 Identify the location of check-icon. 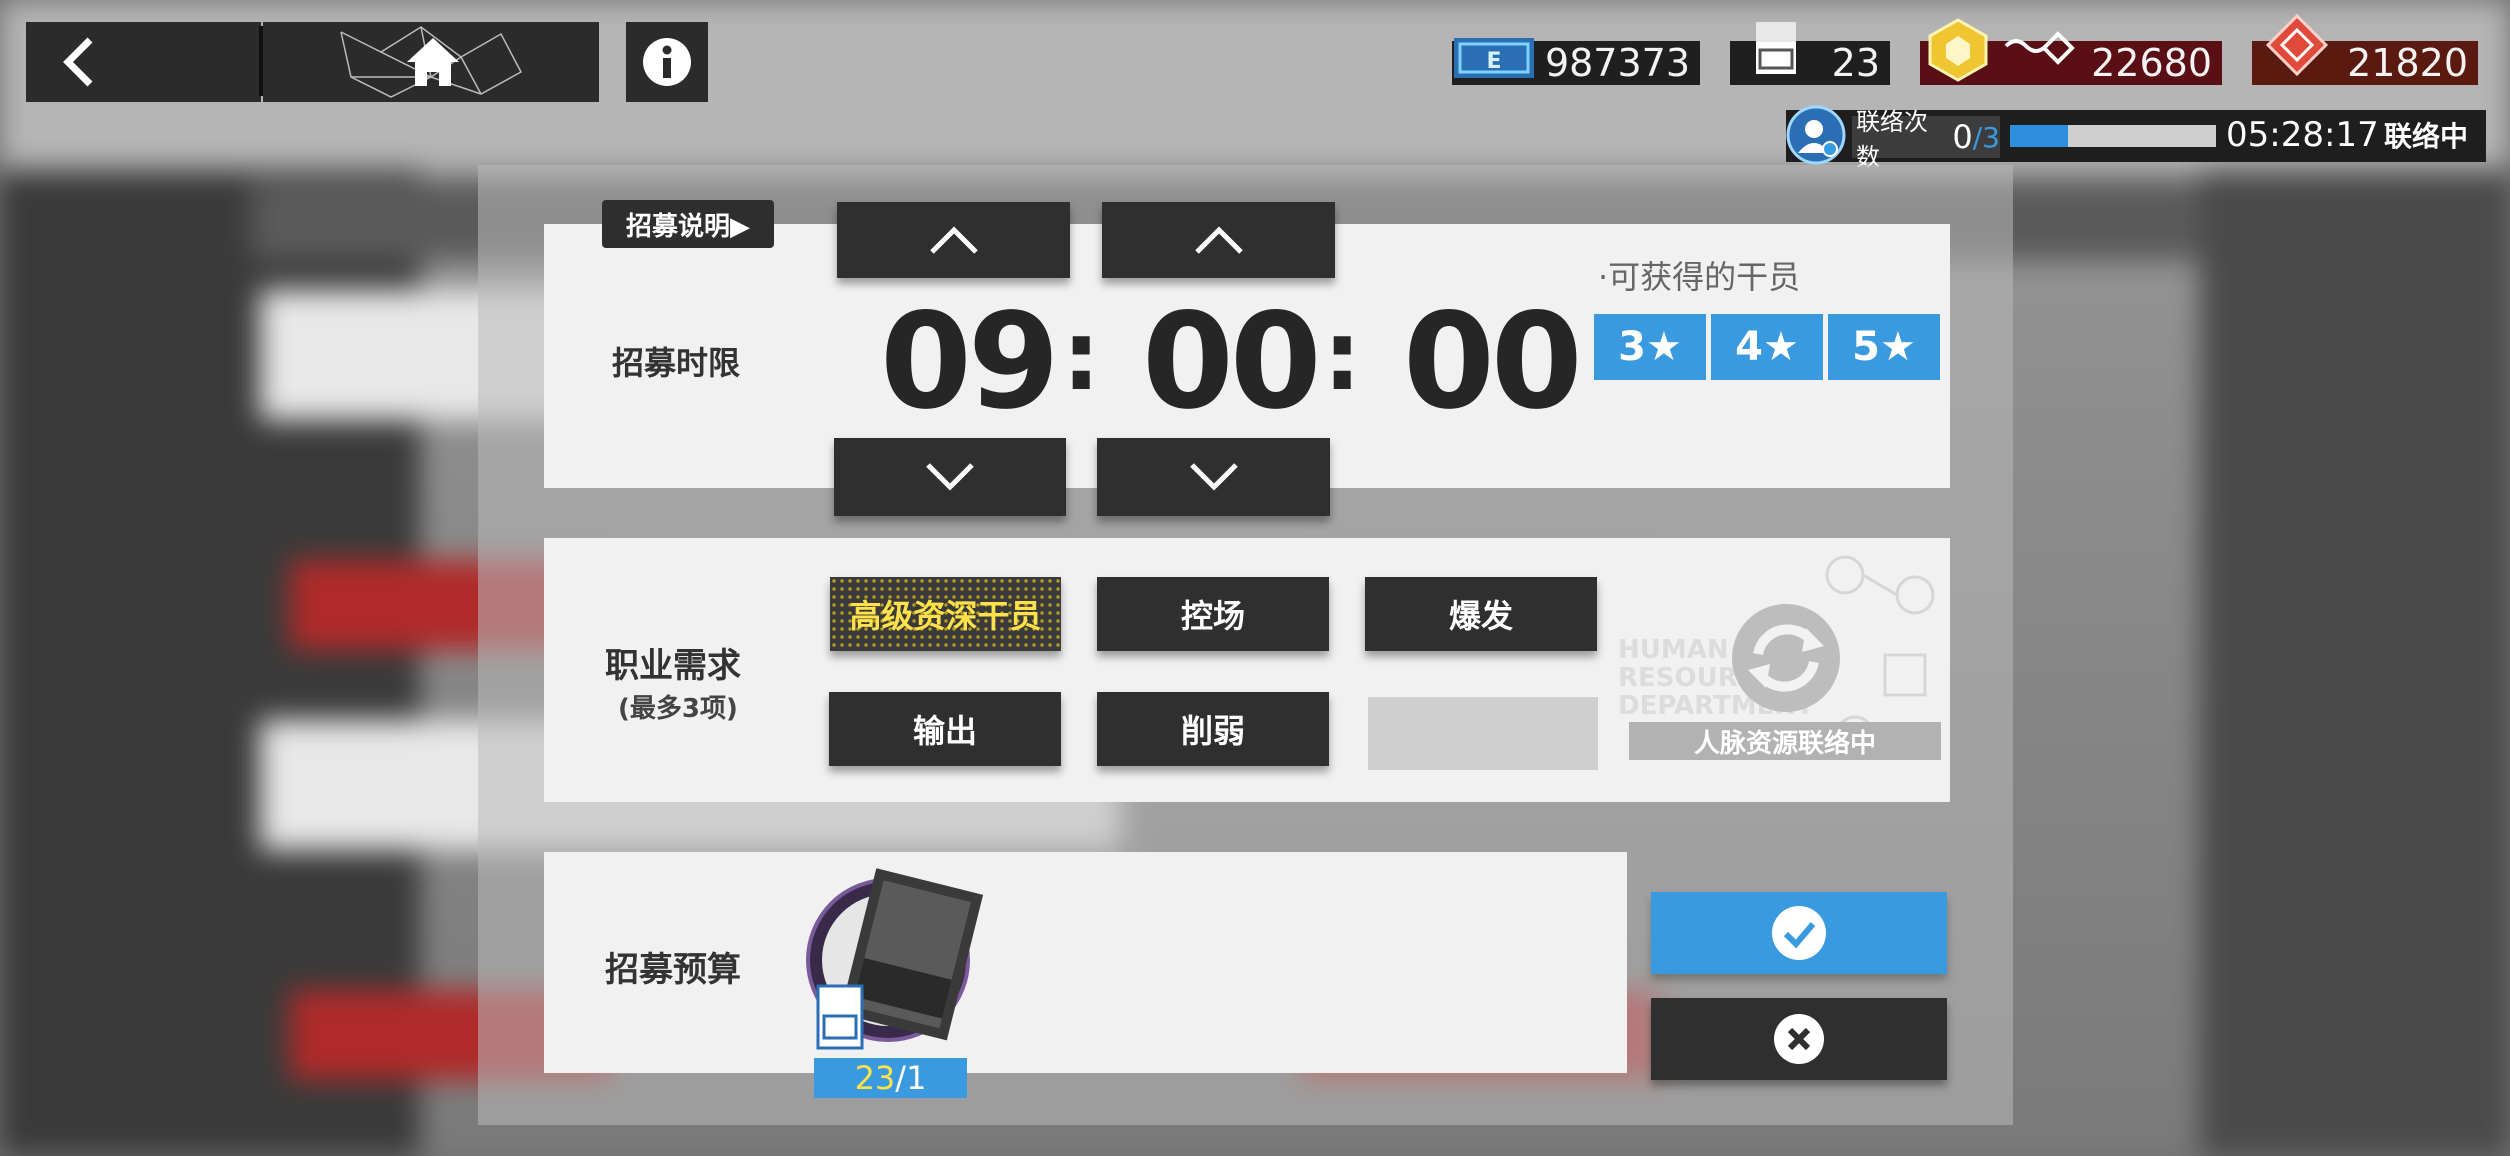
(1799, 933).